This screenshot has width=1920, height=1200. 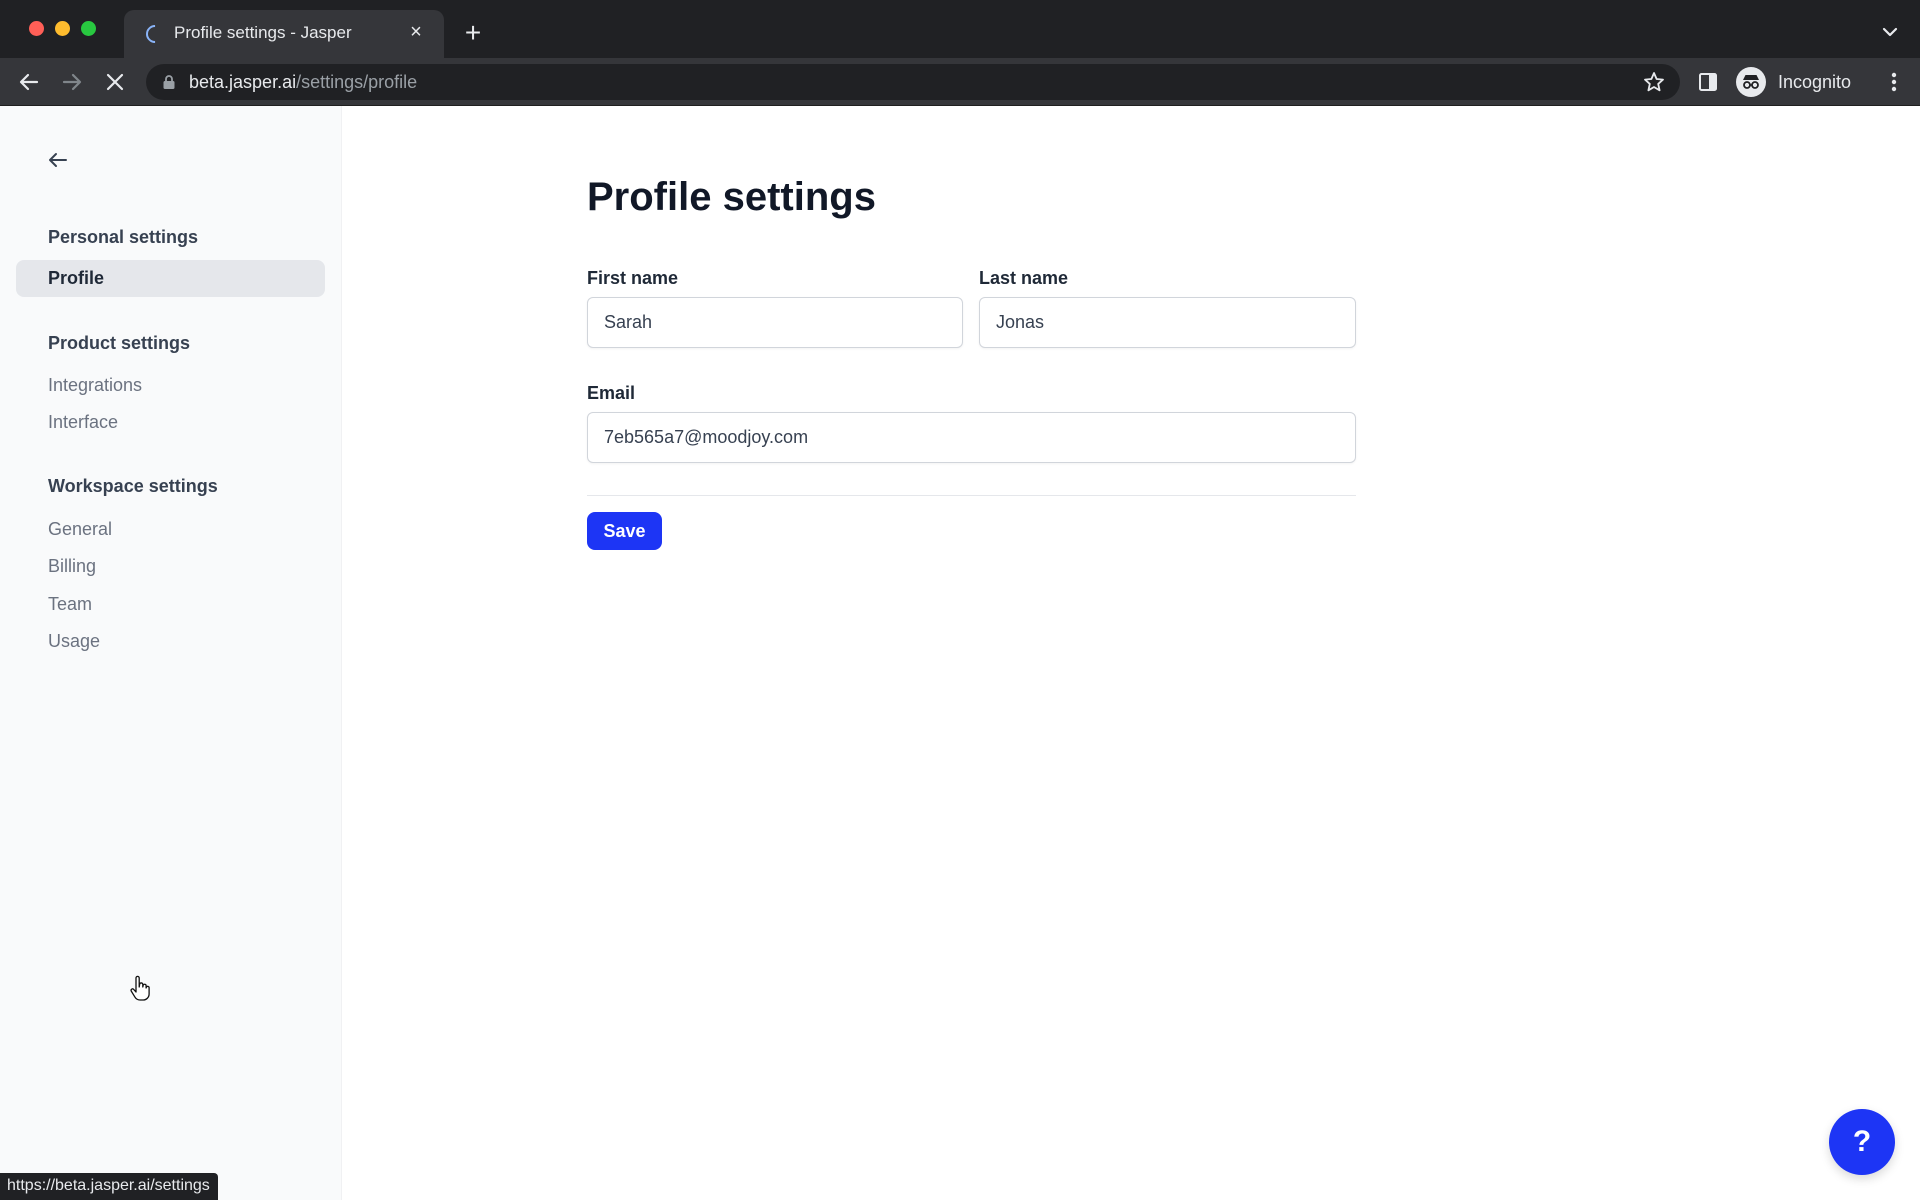 I want to click on incognito-profile-button: Incognito, so click(x=1793, y=82).